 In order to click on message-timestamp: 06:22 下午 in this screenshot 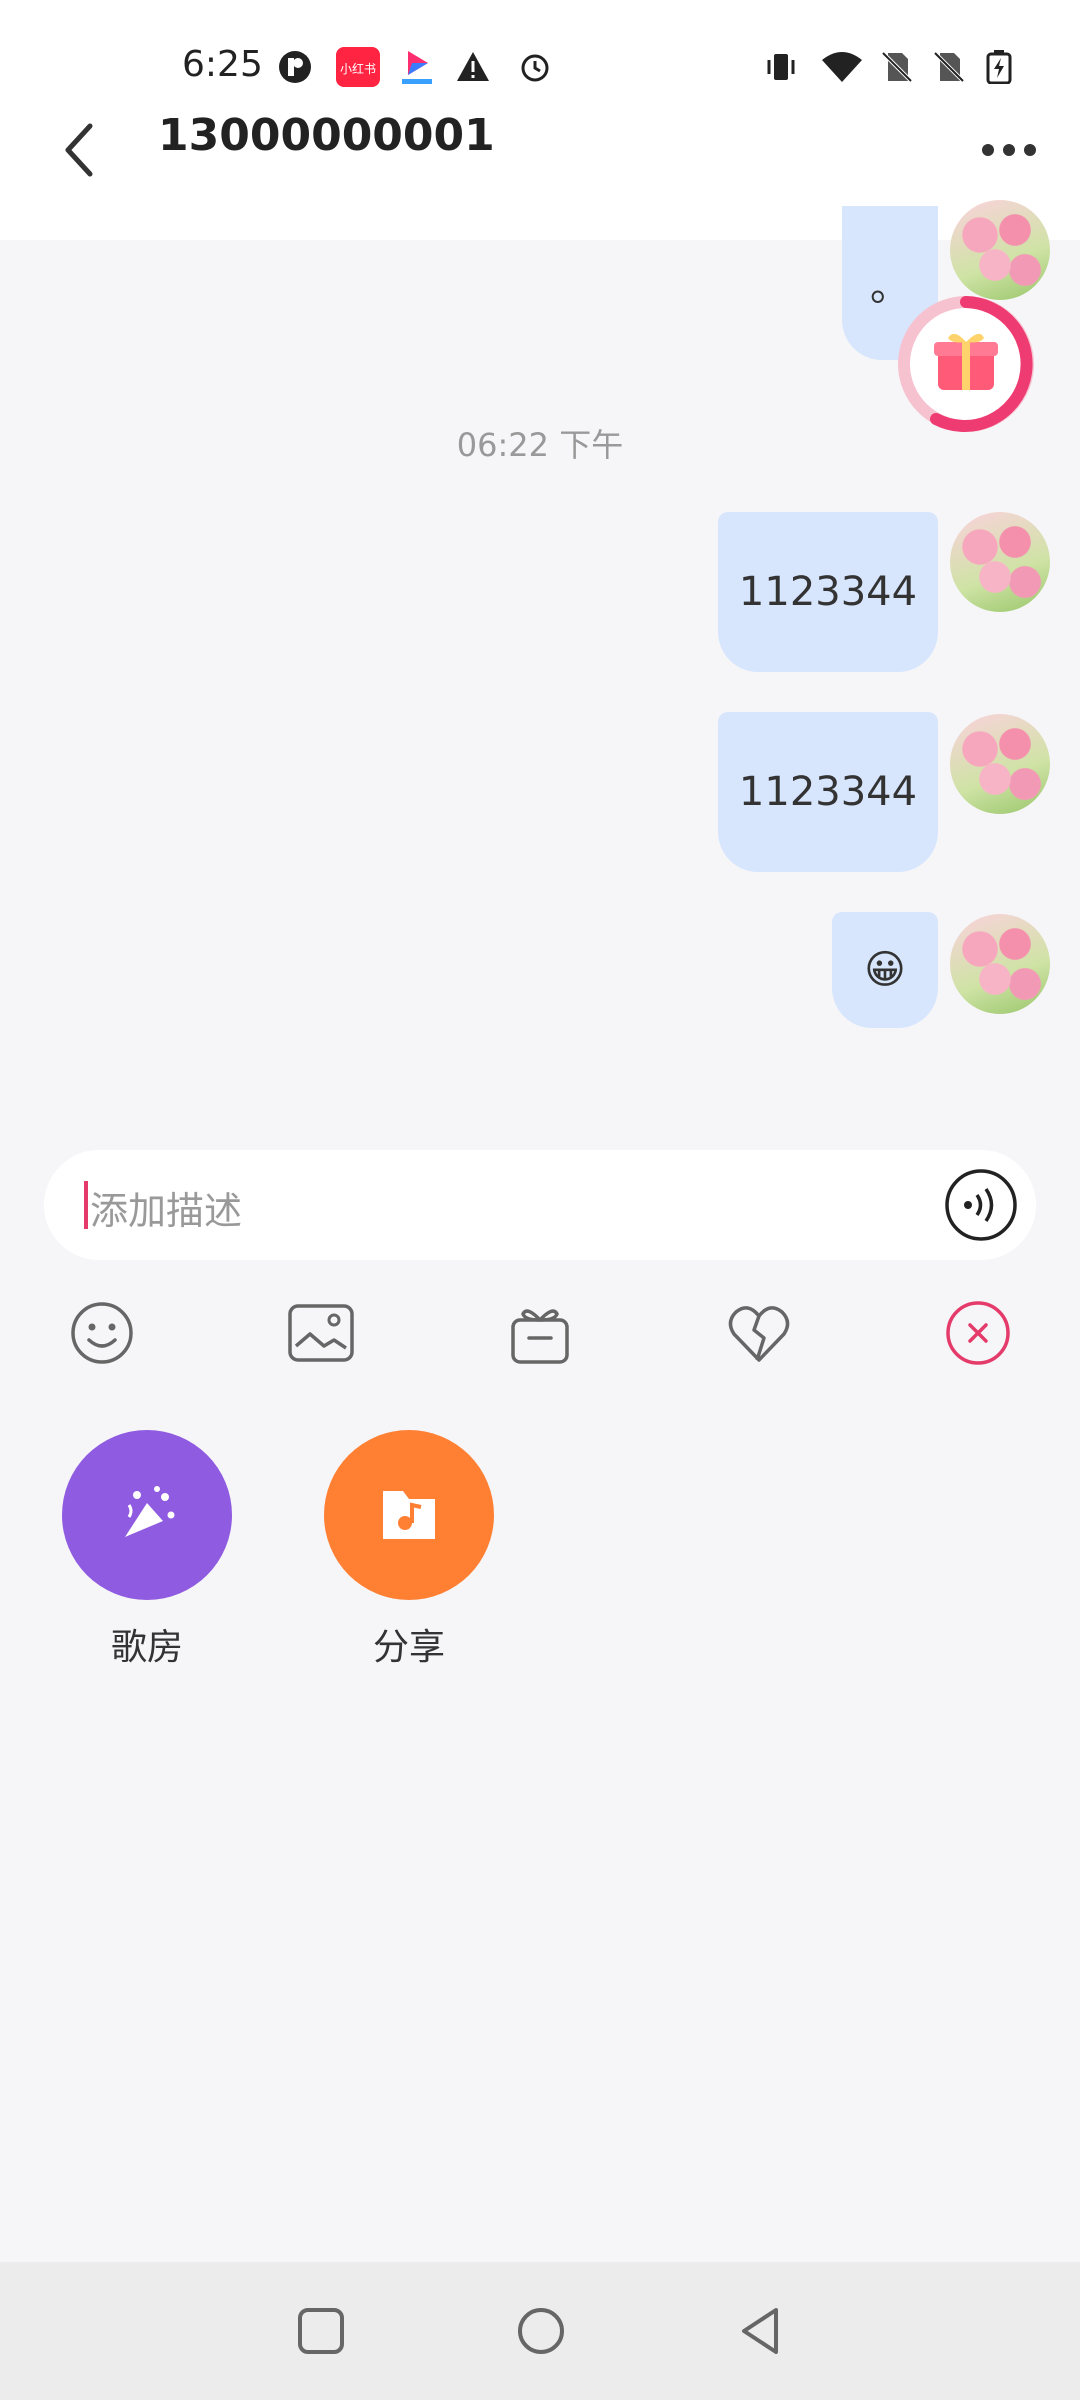, I will do `click(540, 445)`.